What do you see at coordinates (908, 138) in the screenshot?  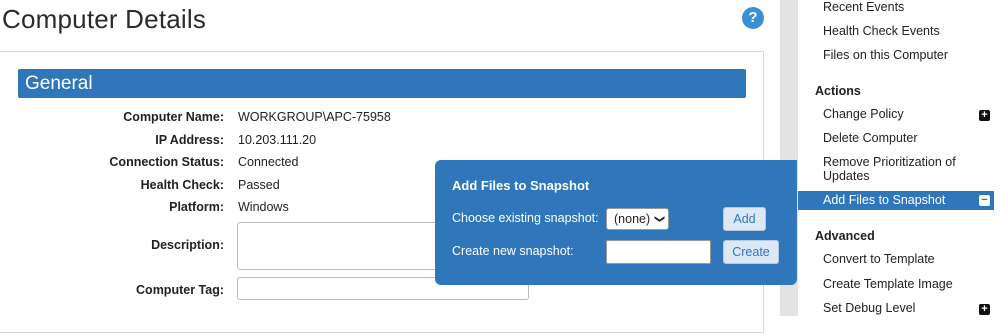 I see `sidebar-item-delete-computer: Delete Computer` at bounding box center [908, 138].